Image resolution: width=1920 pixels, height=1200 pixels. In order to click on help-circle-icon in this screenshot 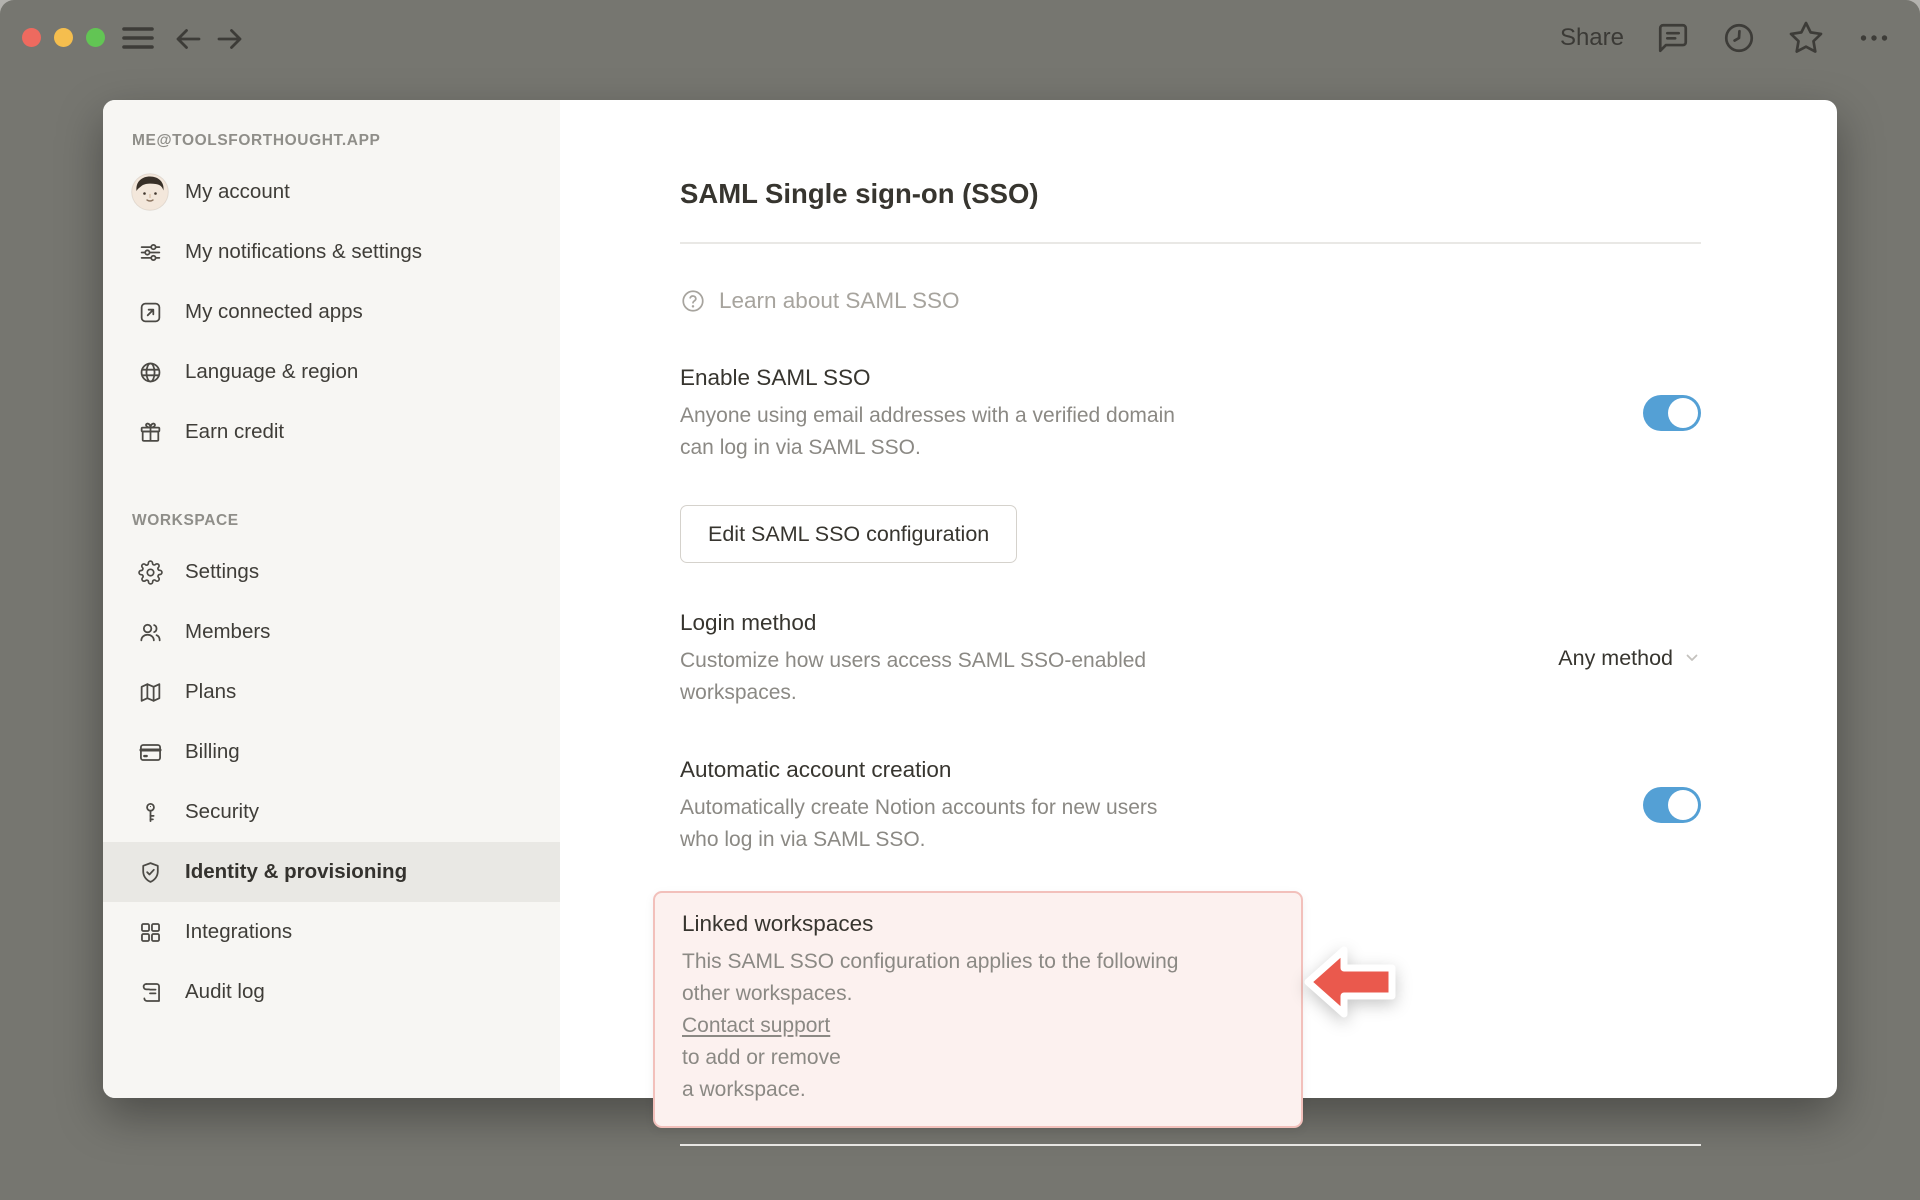, I will do `click(693, 301)`.